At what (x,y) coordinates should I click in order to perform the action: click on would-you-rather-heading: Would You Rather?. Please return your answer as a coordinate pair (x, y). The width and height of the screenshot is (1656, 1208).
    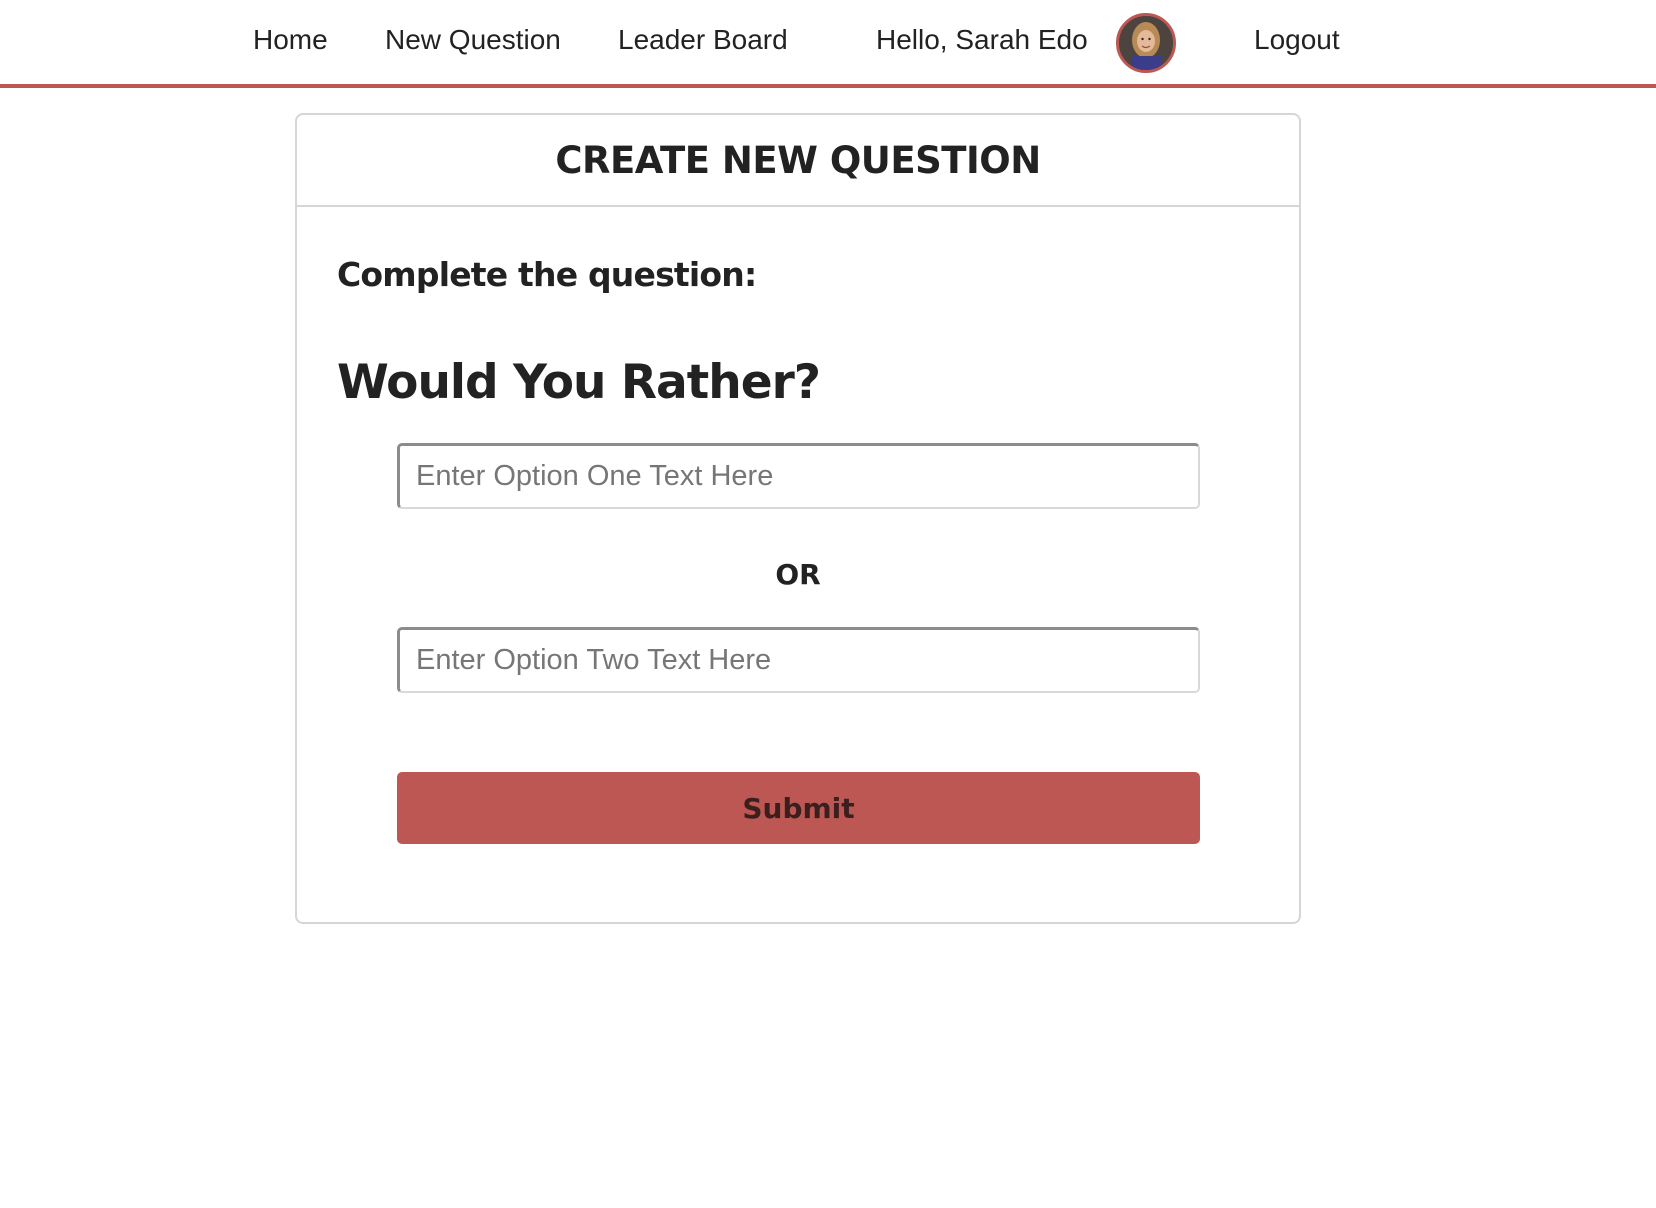
    Looking at the image, I should click on (579, 382).